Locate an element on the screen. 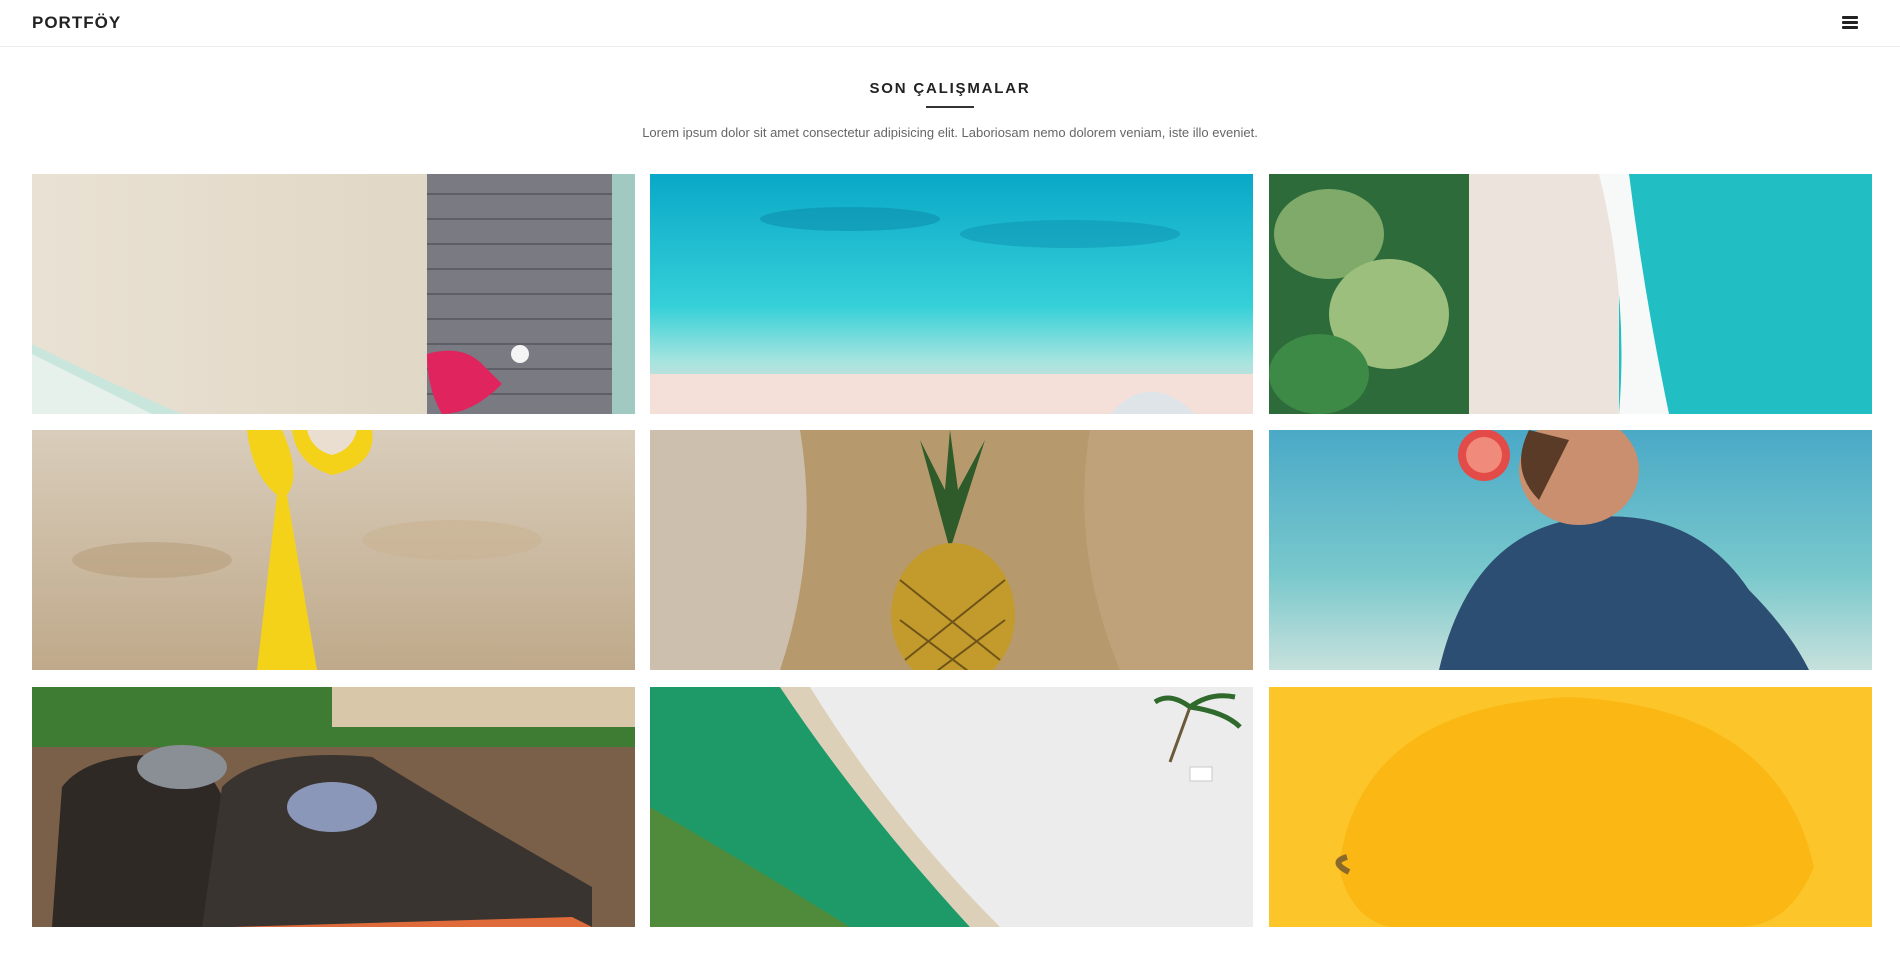 The image size is (1900, 970). title-underline is located at coordinates (950, 107).